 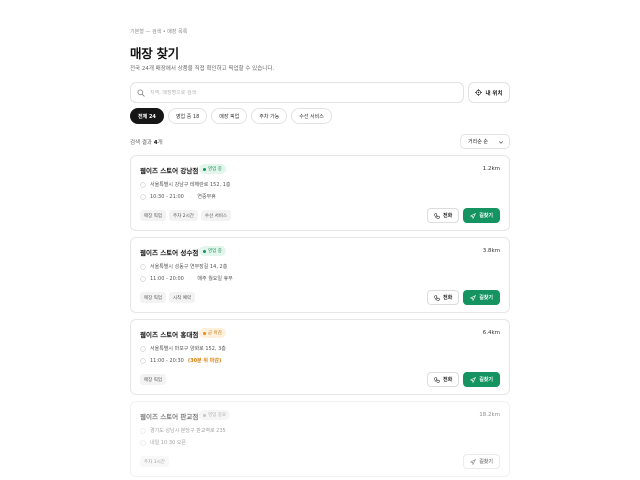 I want to click on store-hours: 11:00 - 20:00, so click(x=167, y=278).